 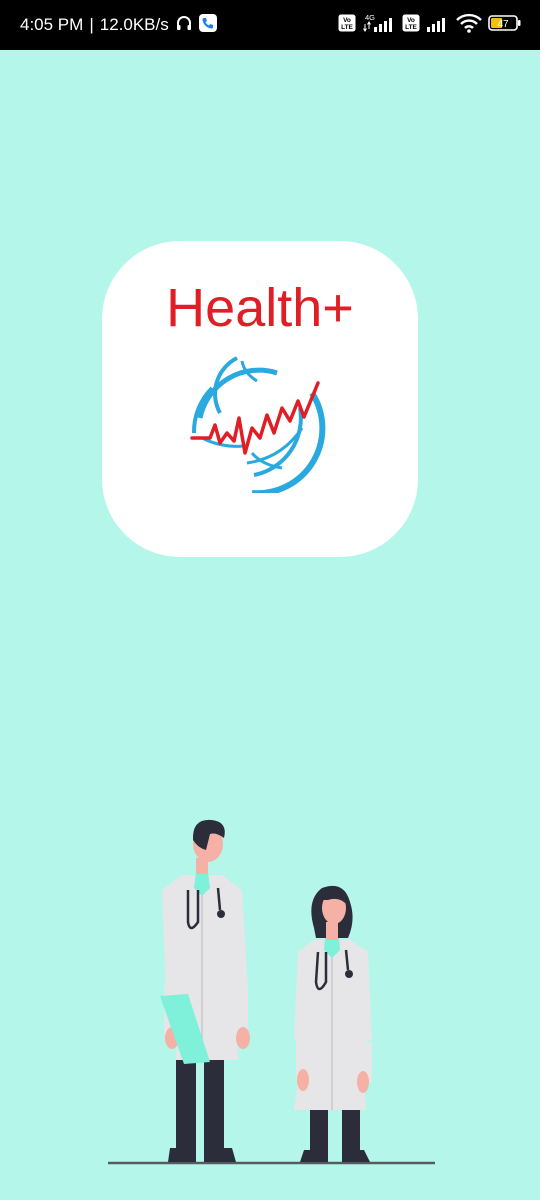 What do you see at coordinates (370, 17) in the screenshot?
I see `svg-text: 4G` at bounding box center [370, 17].